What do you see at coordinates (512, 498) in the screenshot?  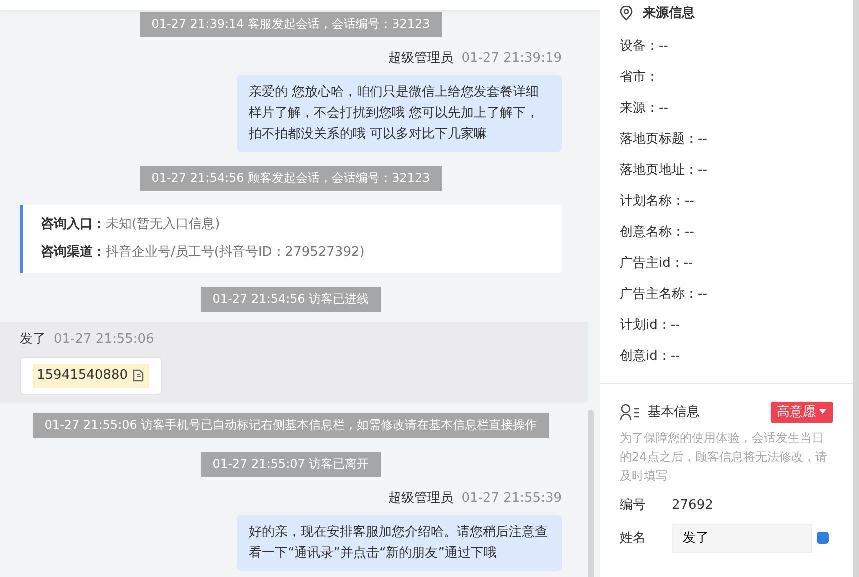 I see `message-time: 01-27 21:55:39` at bounding box center [512, 498].